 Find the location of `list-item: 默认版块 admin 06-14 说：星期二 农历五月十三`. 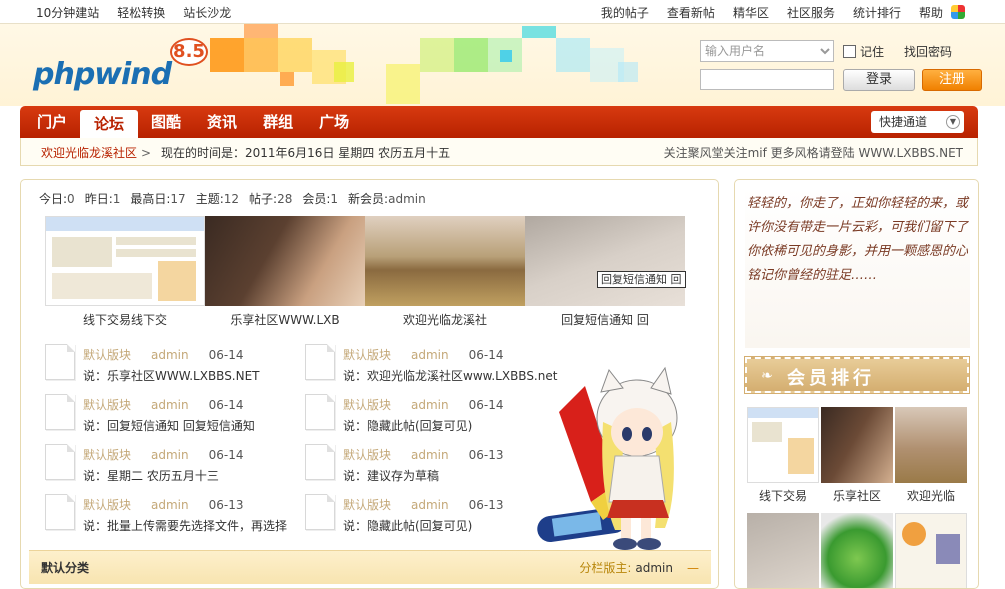

list-item: 默认版块 admin 06-14 说：星期二 农历五月十三 is located at coordinates (175, 466).